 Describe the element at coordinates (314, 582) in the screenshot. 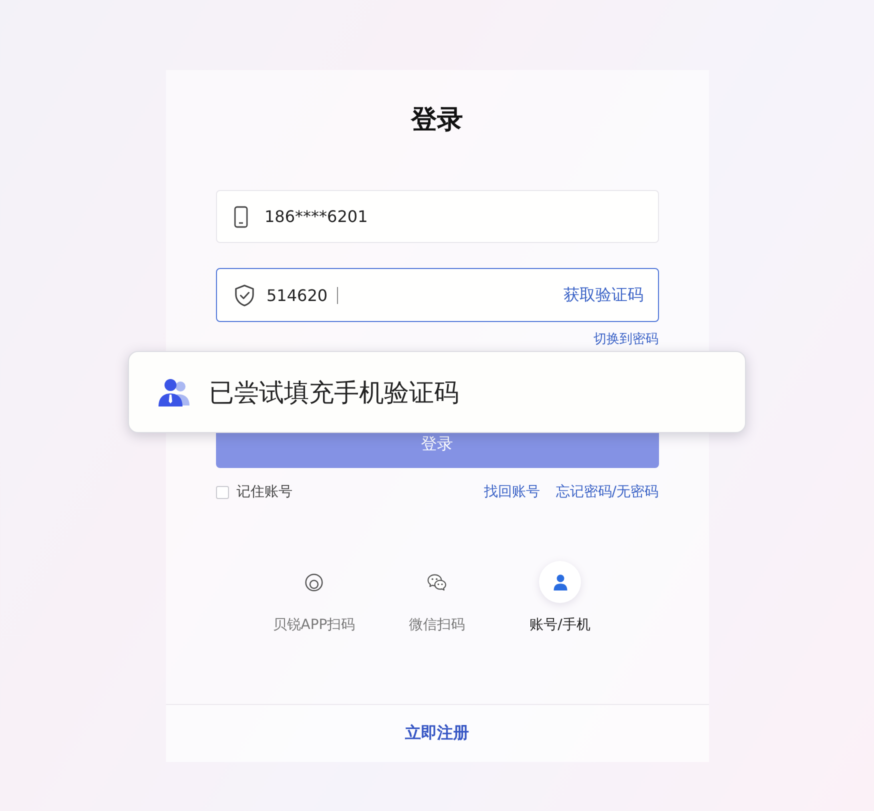

I see `ring-icon` at that location.